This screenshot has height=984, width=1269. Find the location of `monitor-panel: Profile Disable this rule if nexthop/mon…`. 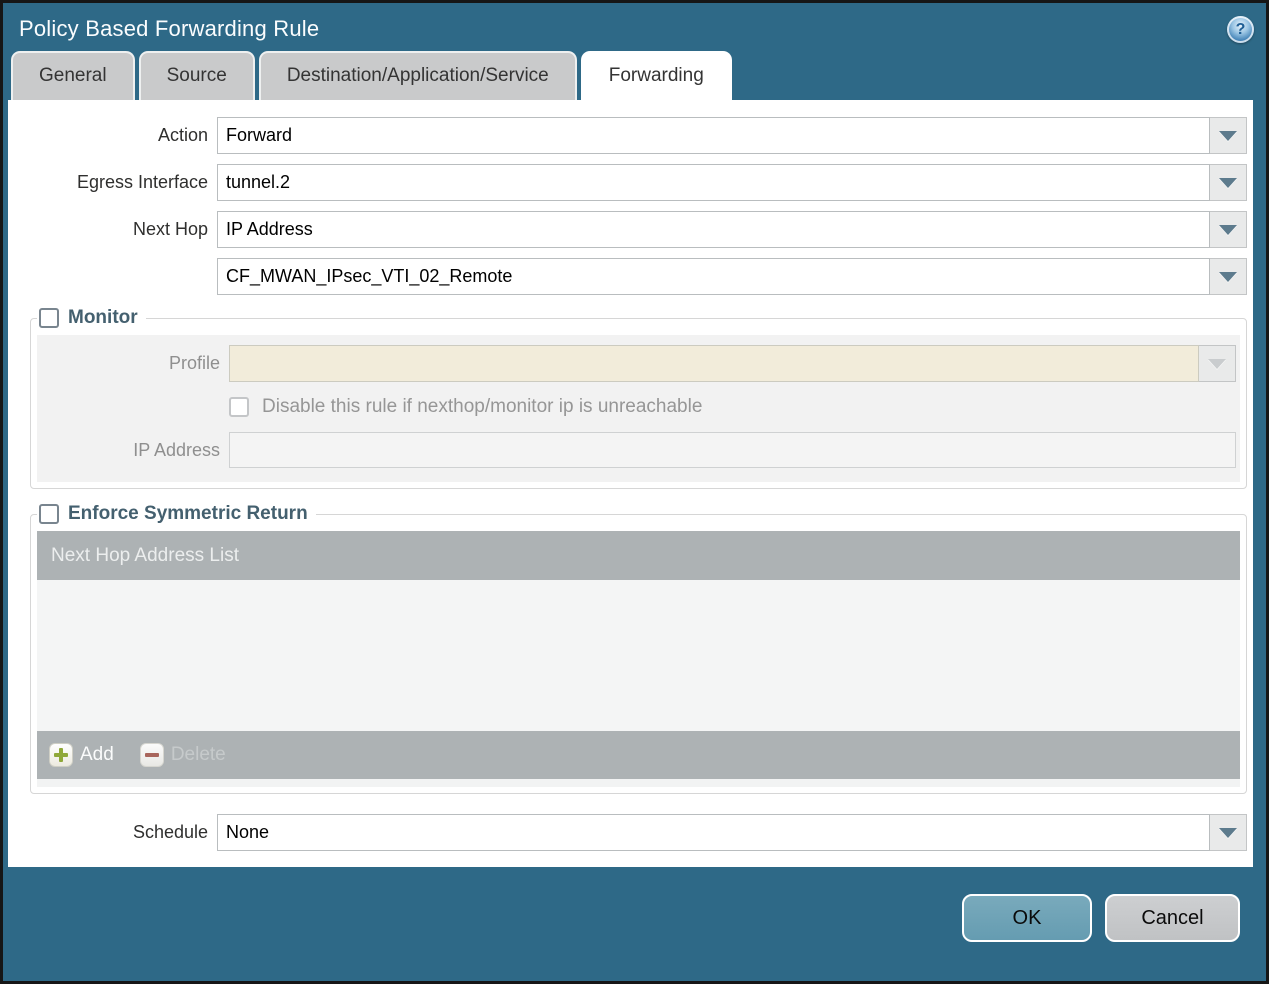

monitor-panel: Profile Disable this rule if nexthop/mon… is located at coordinates (638, 408).